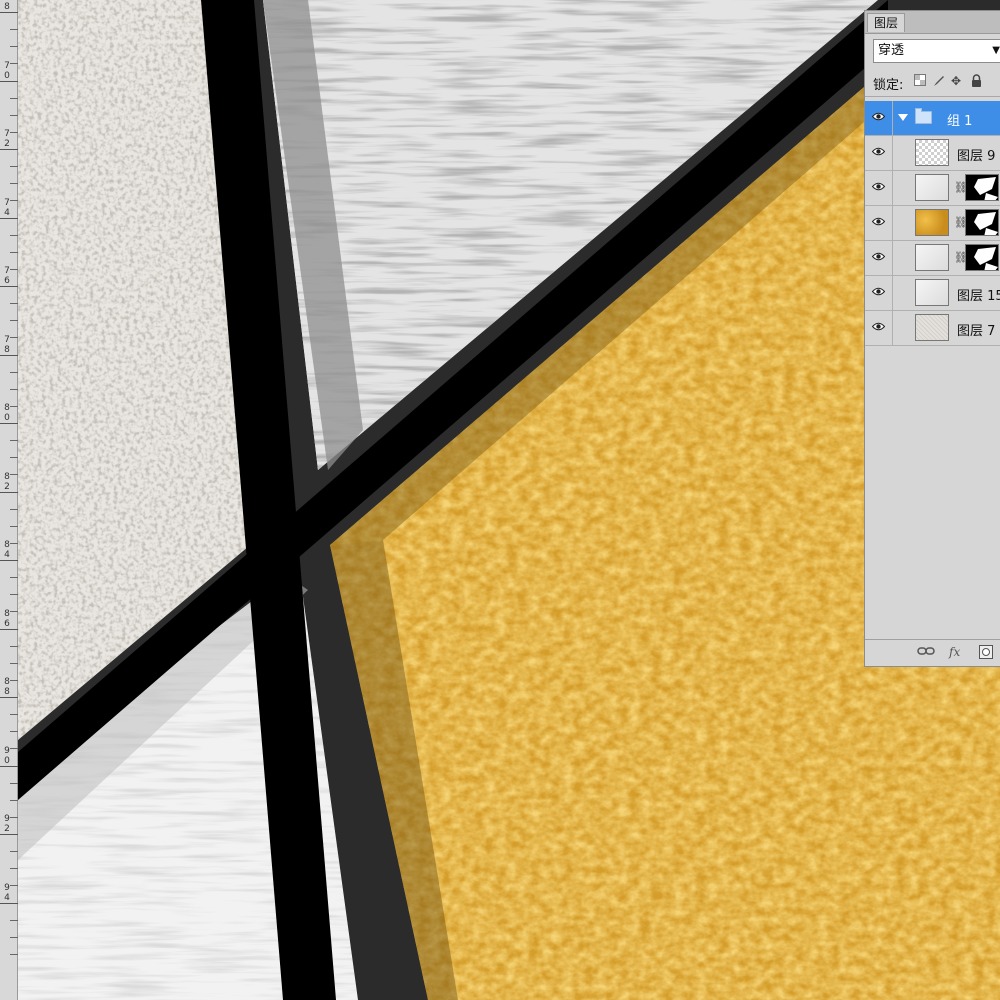 The height and width of the screenshot is (1000, 1000). Describe the element at coordinates (7, 276) in the screenshot. I see `ruler-label: 76` at that location.